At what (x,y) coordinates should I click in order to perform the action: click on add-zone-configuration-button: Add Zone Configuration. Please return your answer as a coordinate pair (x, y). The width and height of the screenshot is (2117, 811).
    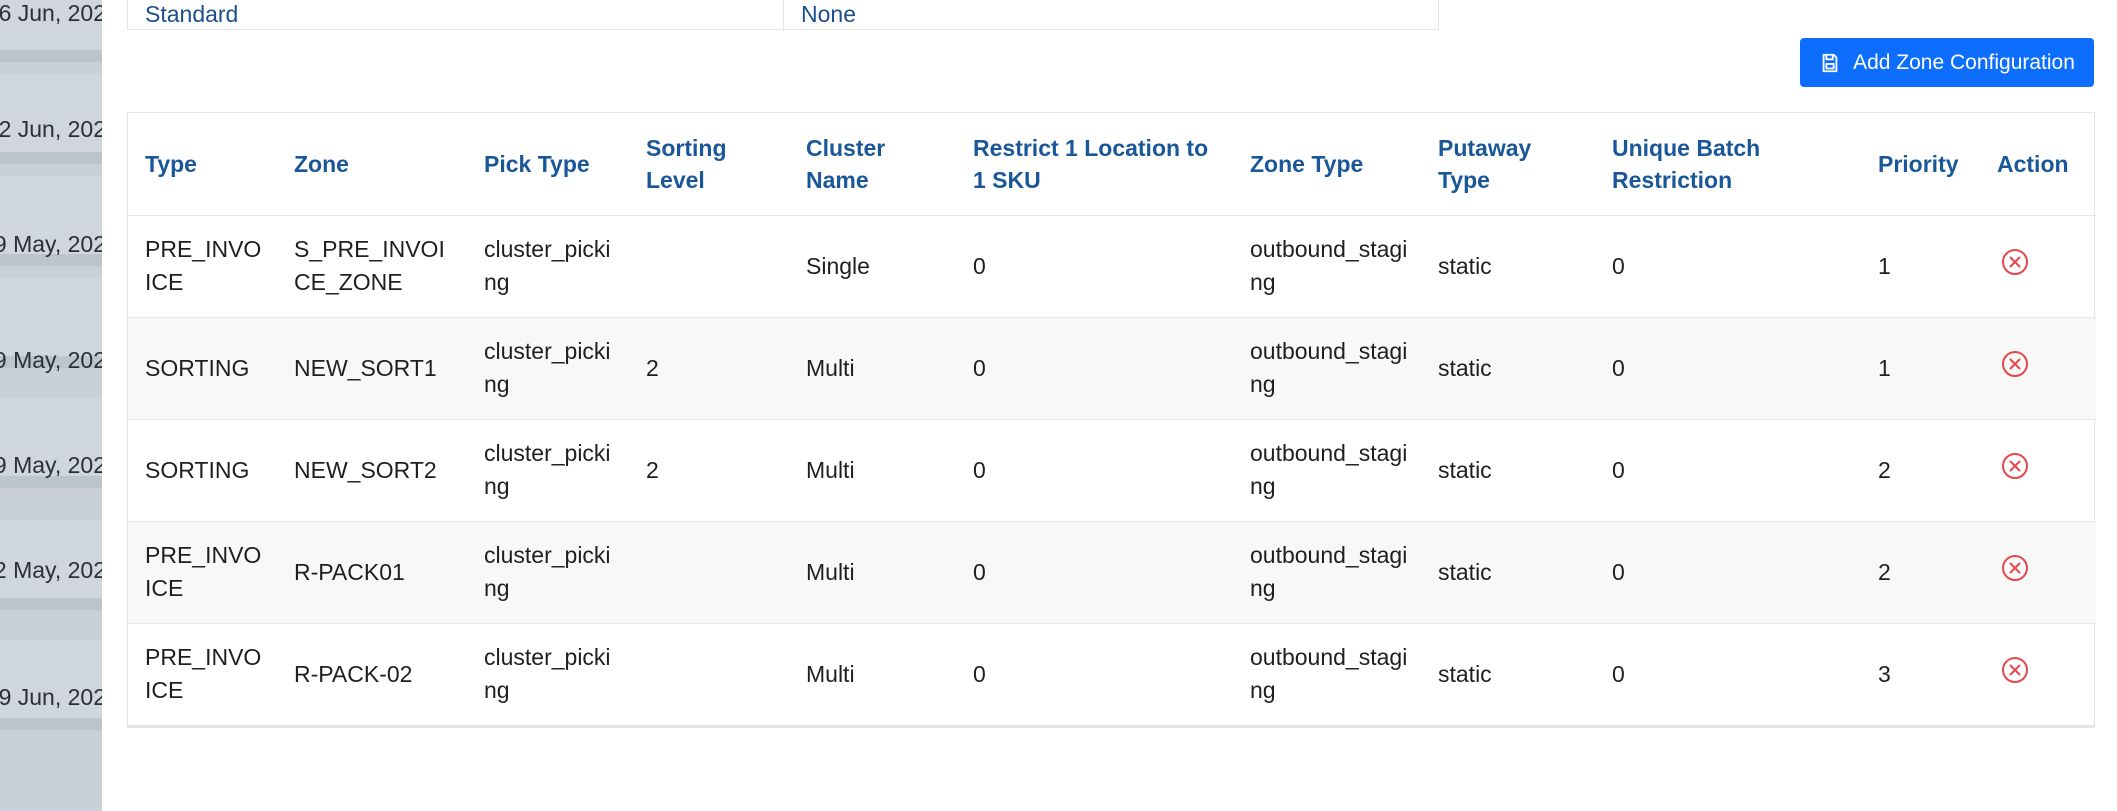
    Looking at the image, I should click on (1947, 62).